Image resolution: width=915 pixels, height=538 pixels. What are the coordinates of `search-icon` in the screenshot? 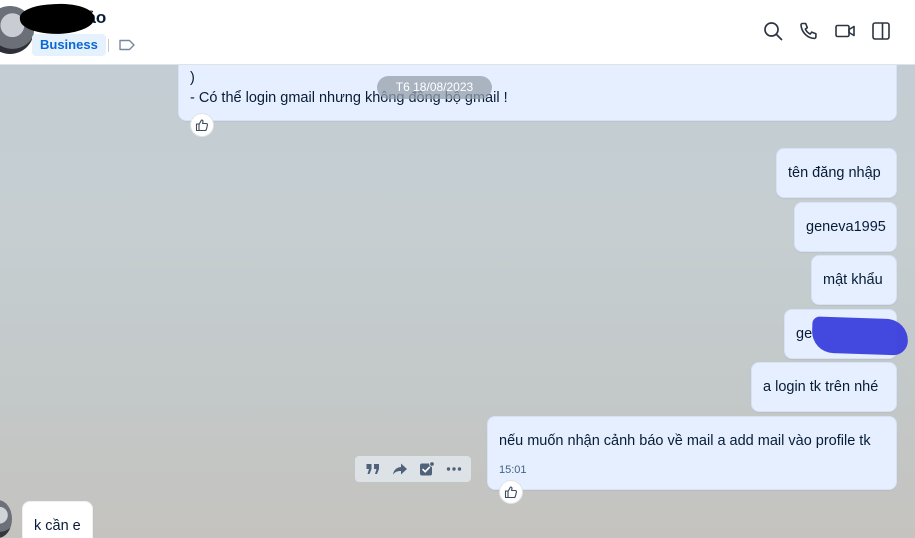 It's located at (773, 31).